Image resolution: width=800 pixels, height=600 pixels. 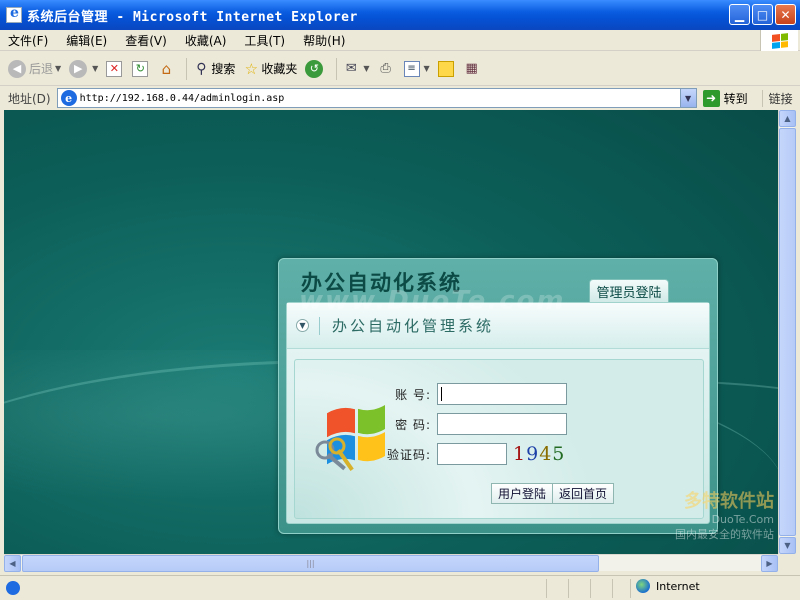 I want to click on go-button: ➜ 转到, so click(x=725, y=98).